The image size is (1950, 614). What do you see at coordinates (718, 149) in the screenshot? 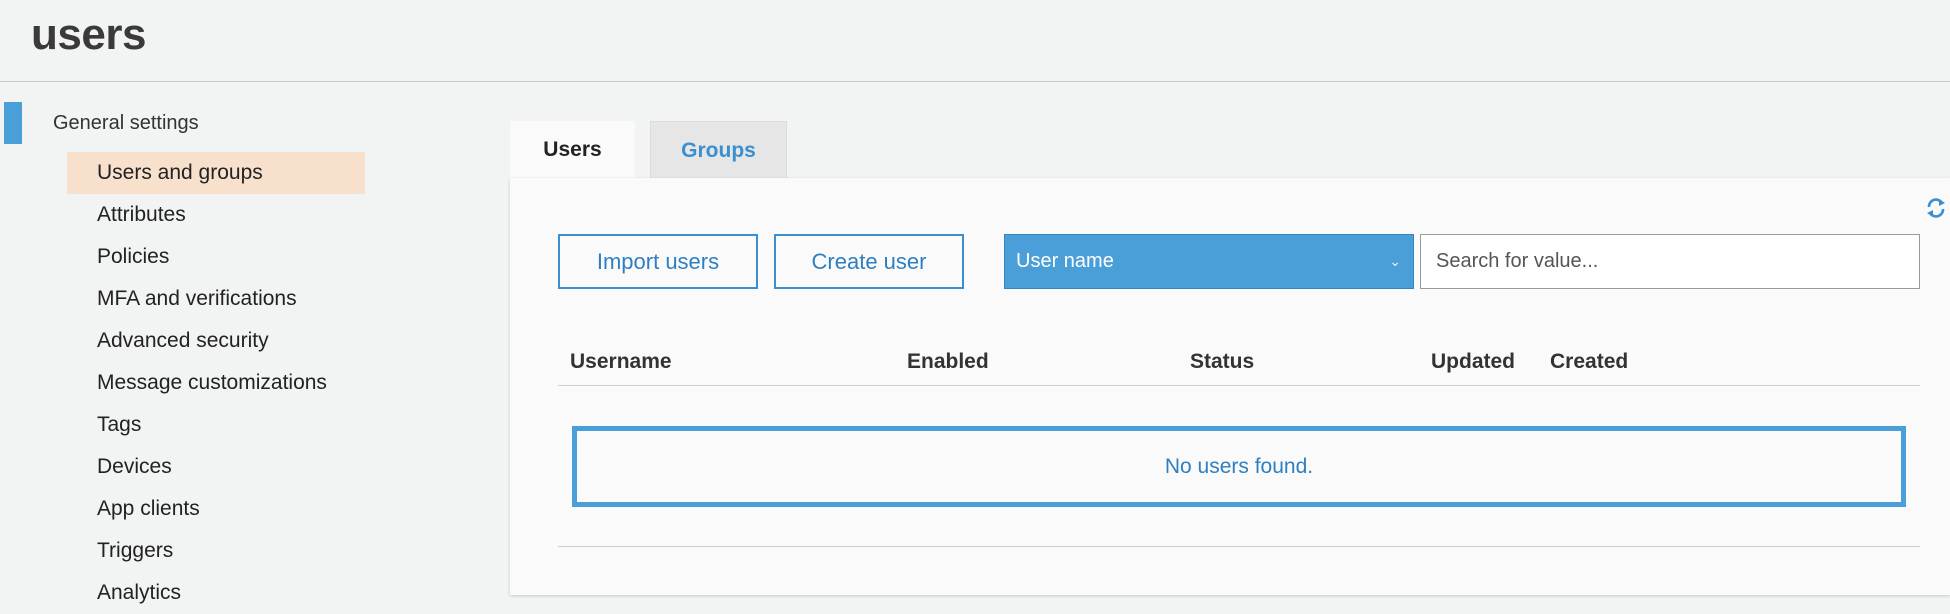
I see `tab-groups: Groups` at bounding box center [718, 149].